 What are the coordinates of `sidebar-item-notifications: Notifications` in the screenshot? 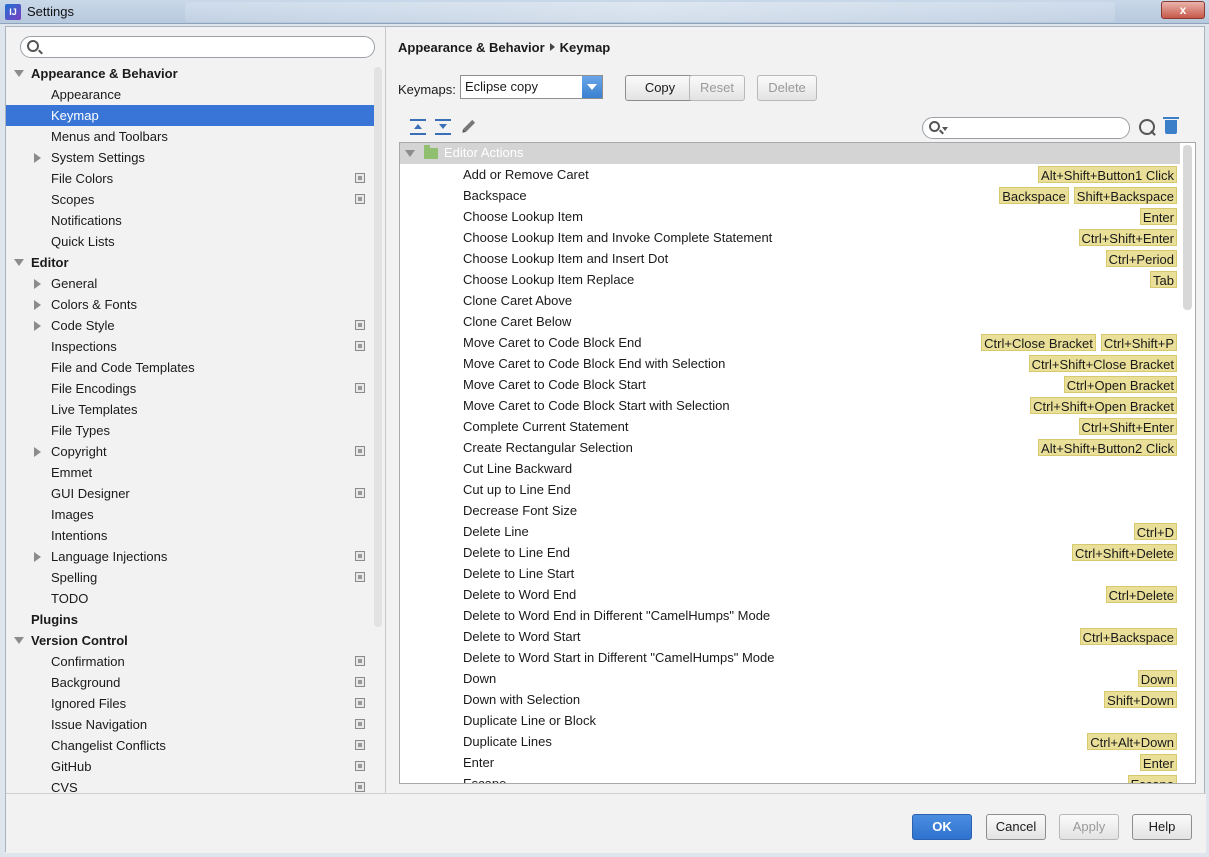 It's located at (190, 220).